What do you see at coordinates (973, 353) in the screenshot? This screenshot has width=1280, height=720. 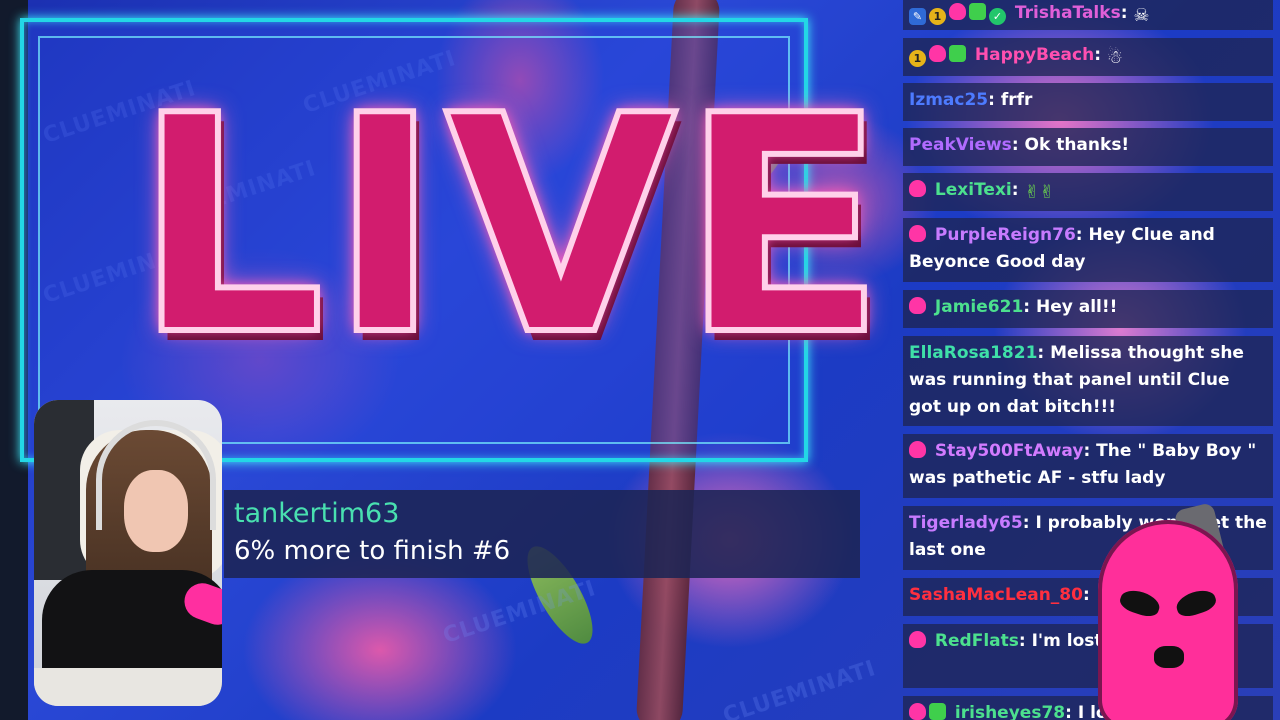 I see `chat-username: EllaRosa1821` at bounding box center [973, 353].